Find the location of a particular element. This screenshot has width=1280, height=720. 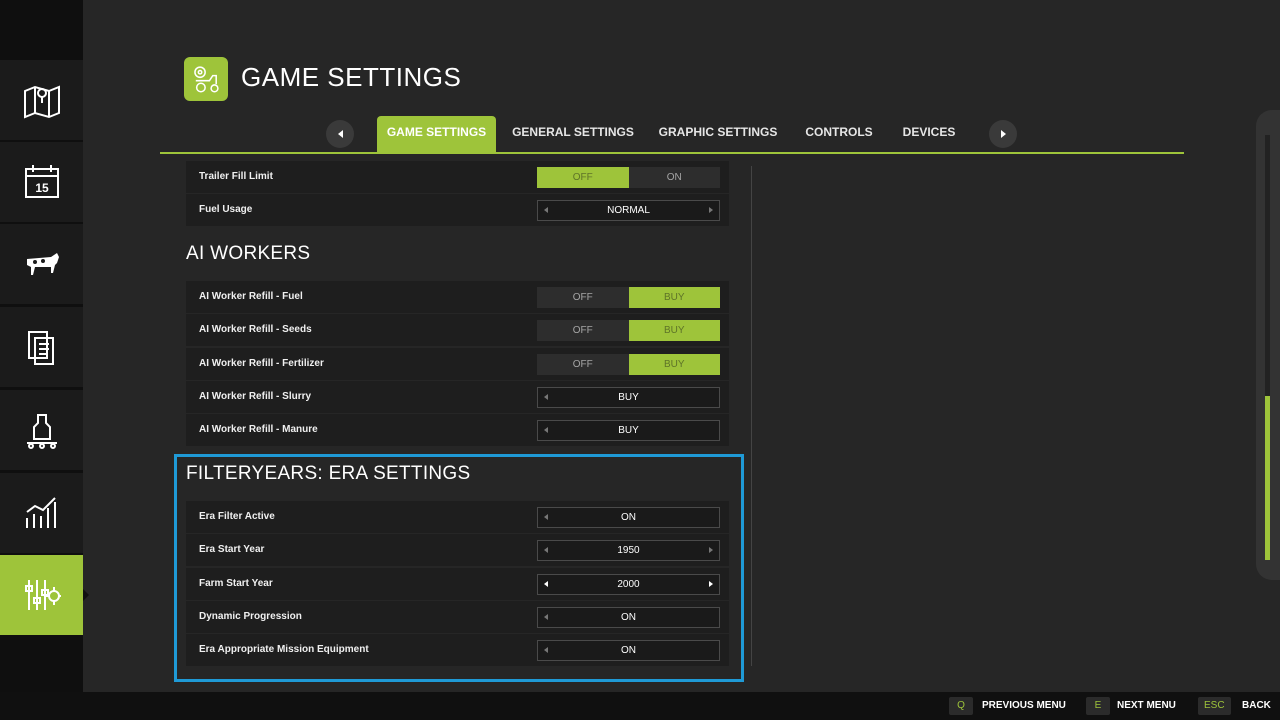

setting-row-refill-manure: AI Worker Refill - Manure BUY is located at coordinates (457, 430).